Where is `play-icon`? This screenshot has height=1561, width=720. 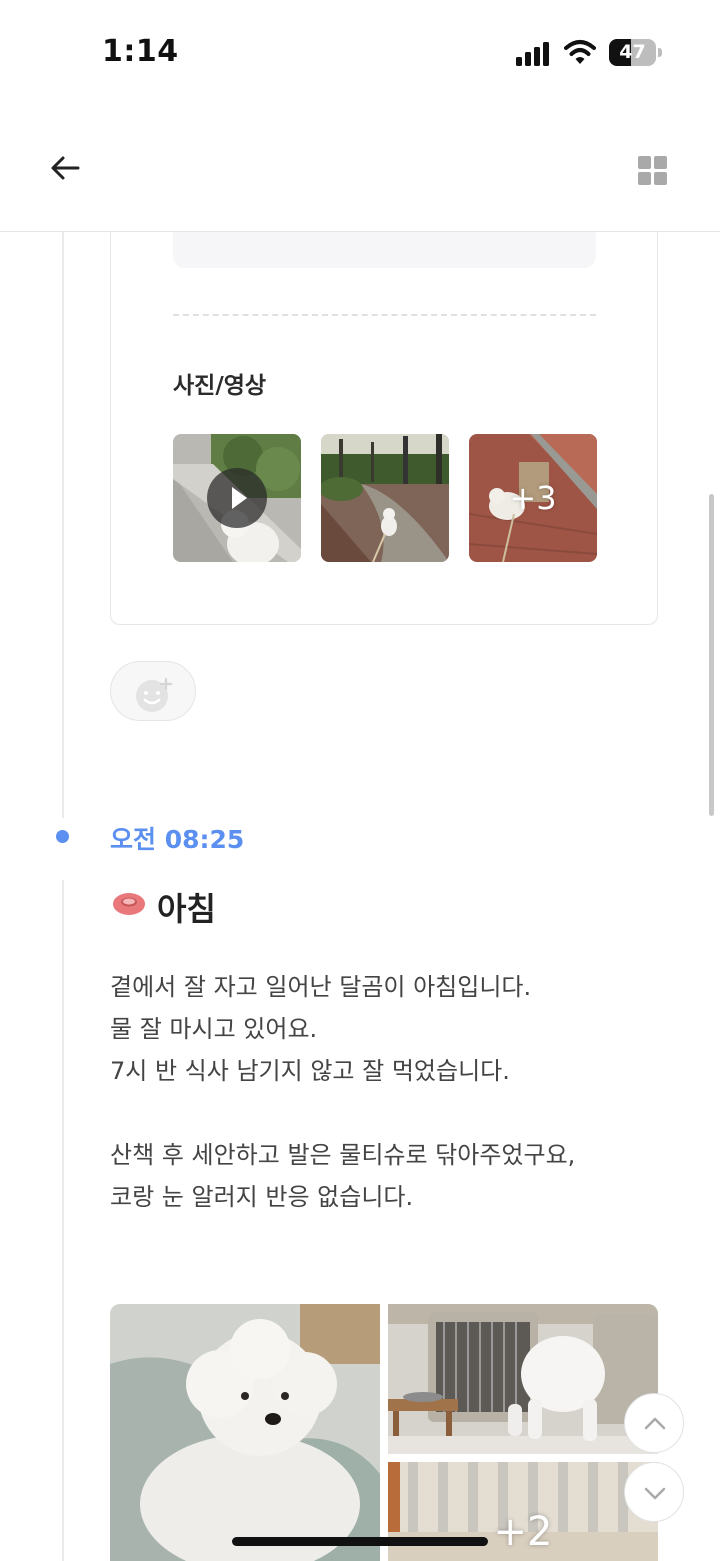 play-icon is located at coordinates (237, 498).